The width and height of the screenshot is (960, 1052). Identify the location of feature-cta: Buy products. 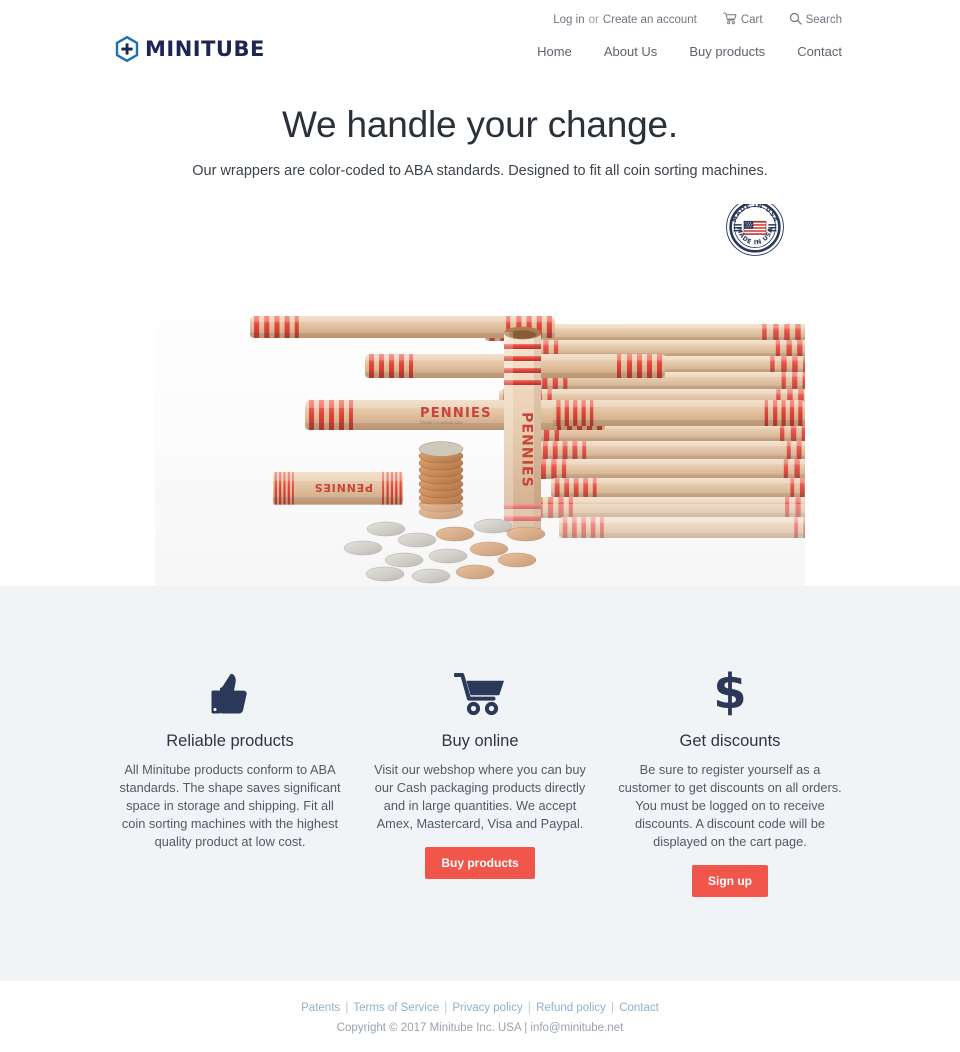
(480, 863).